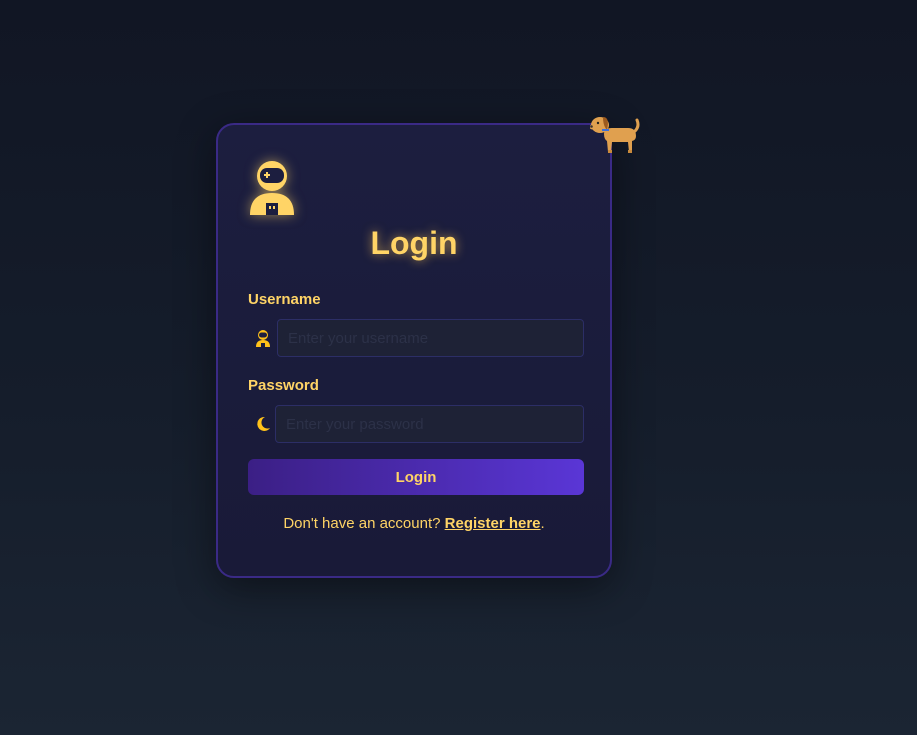 The image size is (917, 735). What do you see at coordinates (429, 424) in the screenshot?
I see `password-field` at bounding box center [429, 424].